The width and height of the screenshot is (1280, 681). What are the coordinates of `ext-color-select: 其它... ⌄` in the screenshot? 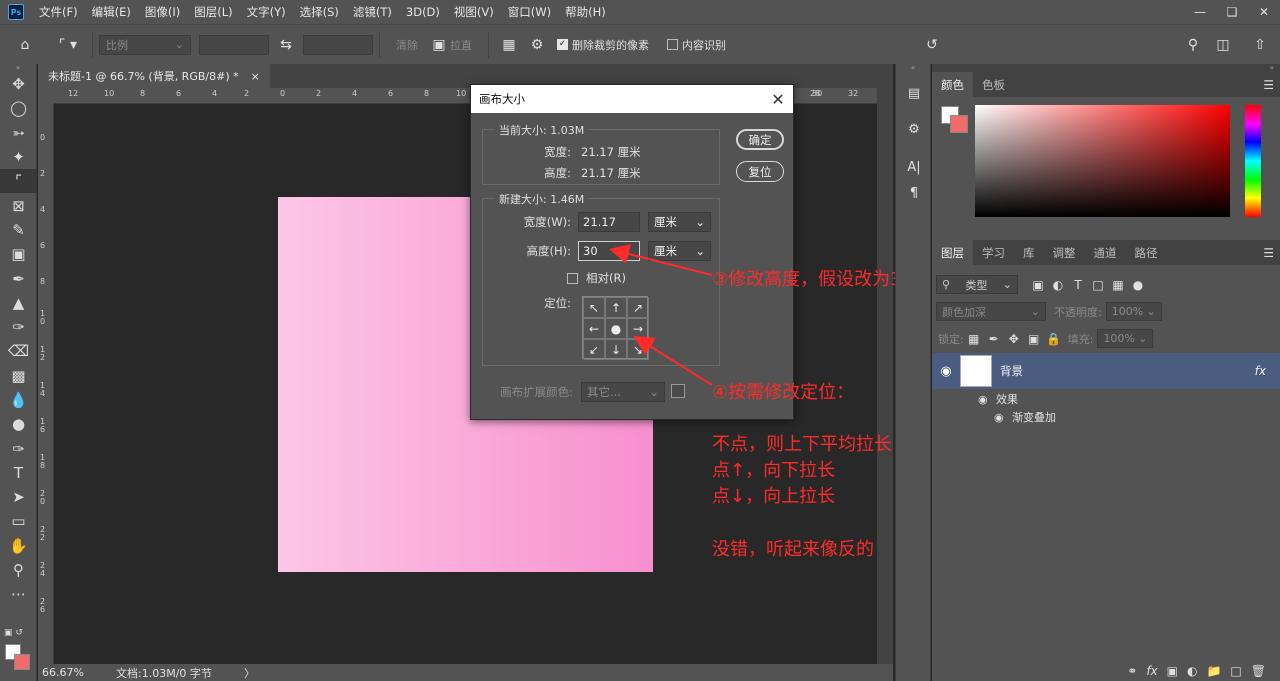 It's located at (623, 392).